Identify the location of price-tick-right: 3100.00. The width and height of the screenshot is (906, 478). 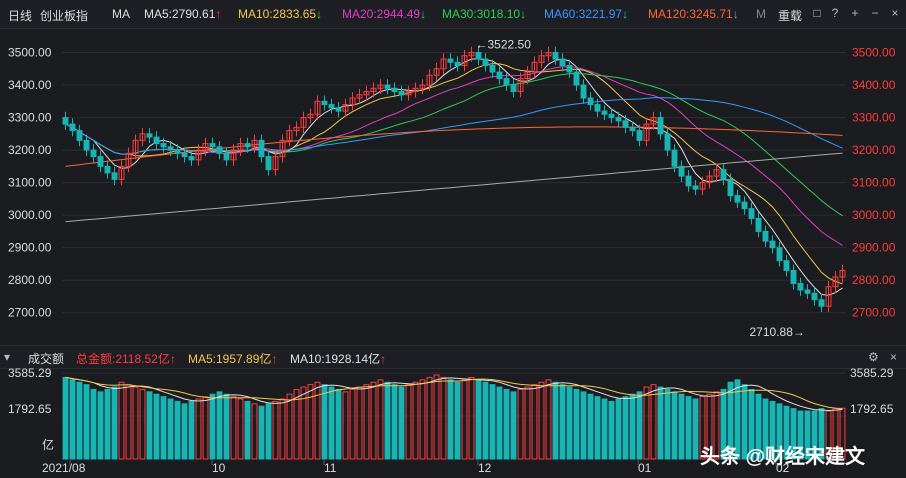
(874, 183).